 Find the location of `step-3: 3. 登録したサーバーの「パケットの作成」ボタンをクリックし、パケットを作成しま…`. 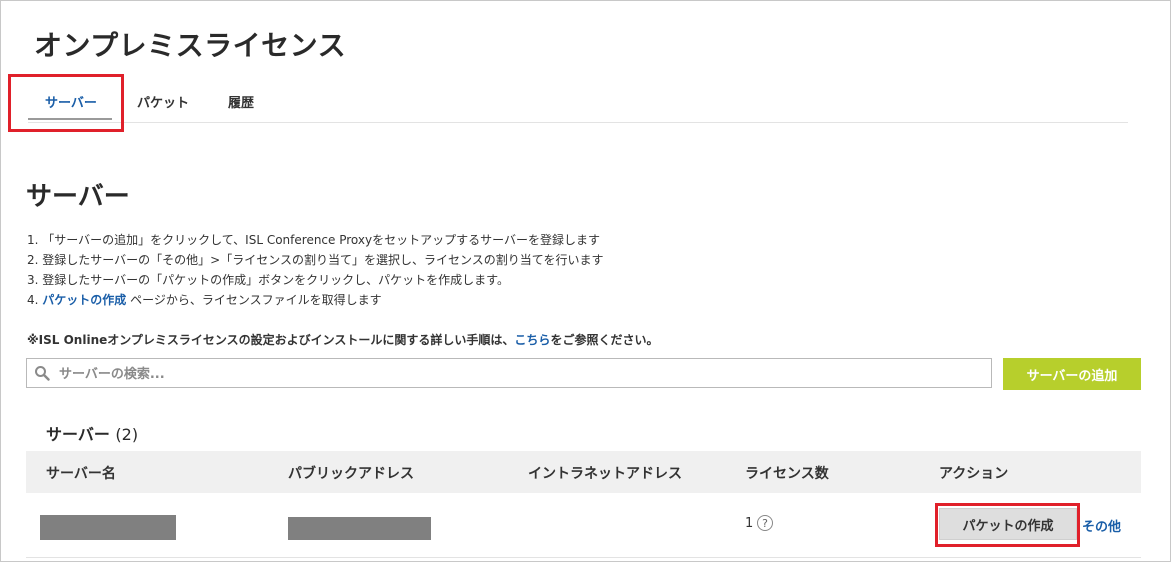

step-3: 3. 登録したサーバーの「パケットの作成」ボタンをクリックし、パケットを作成しま… is located at coordinates (268, 280).